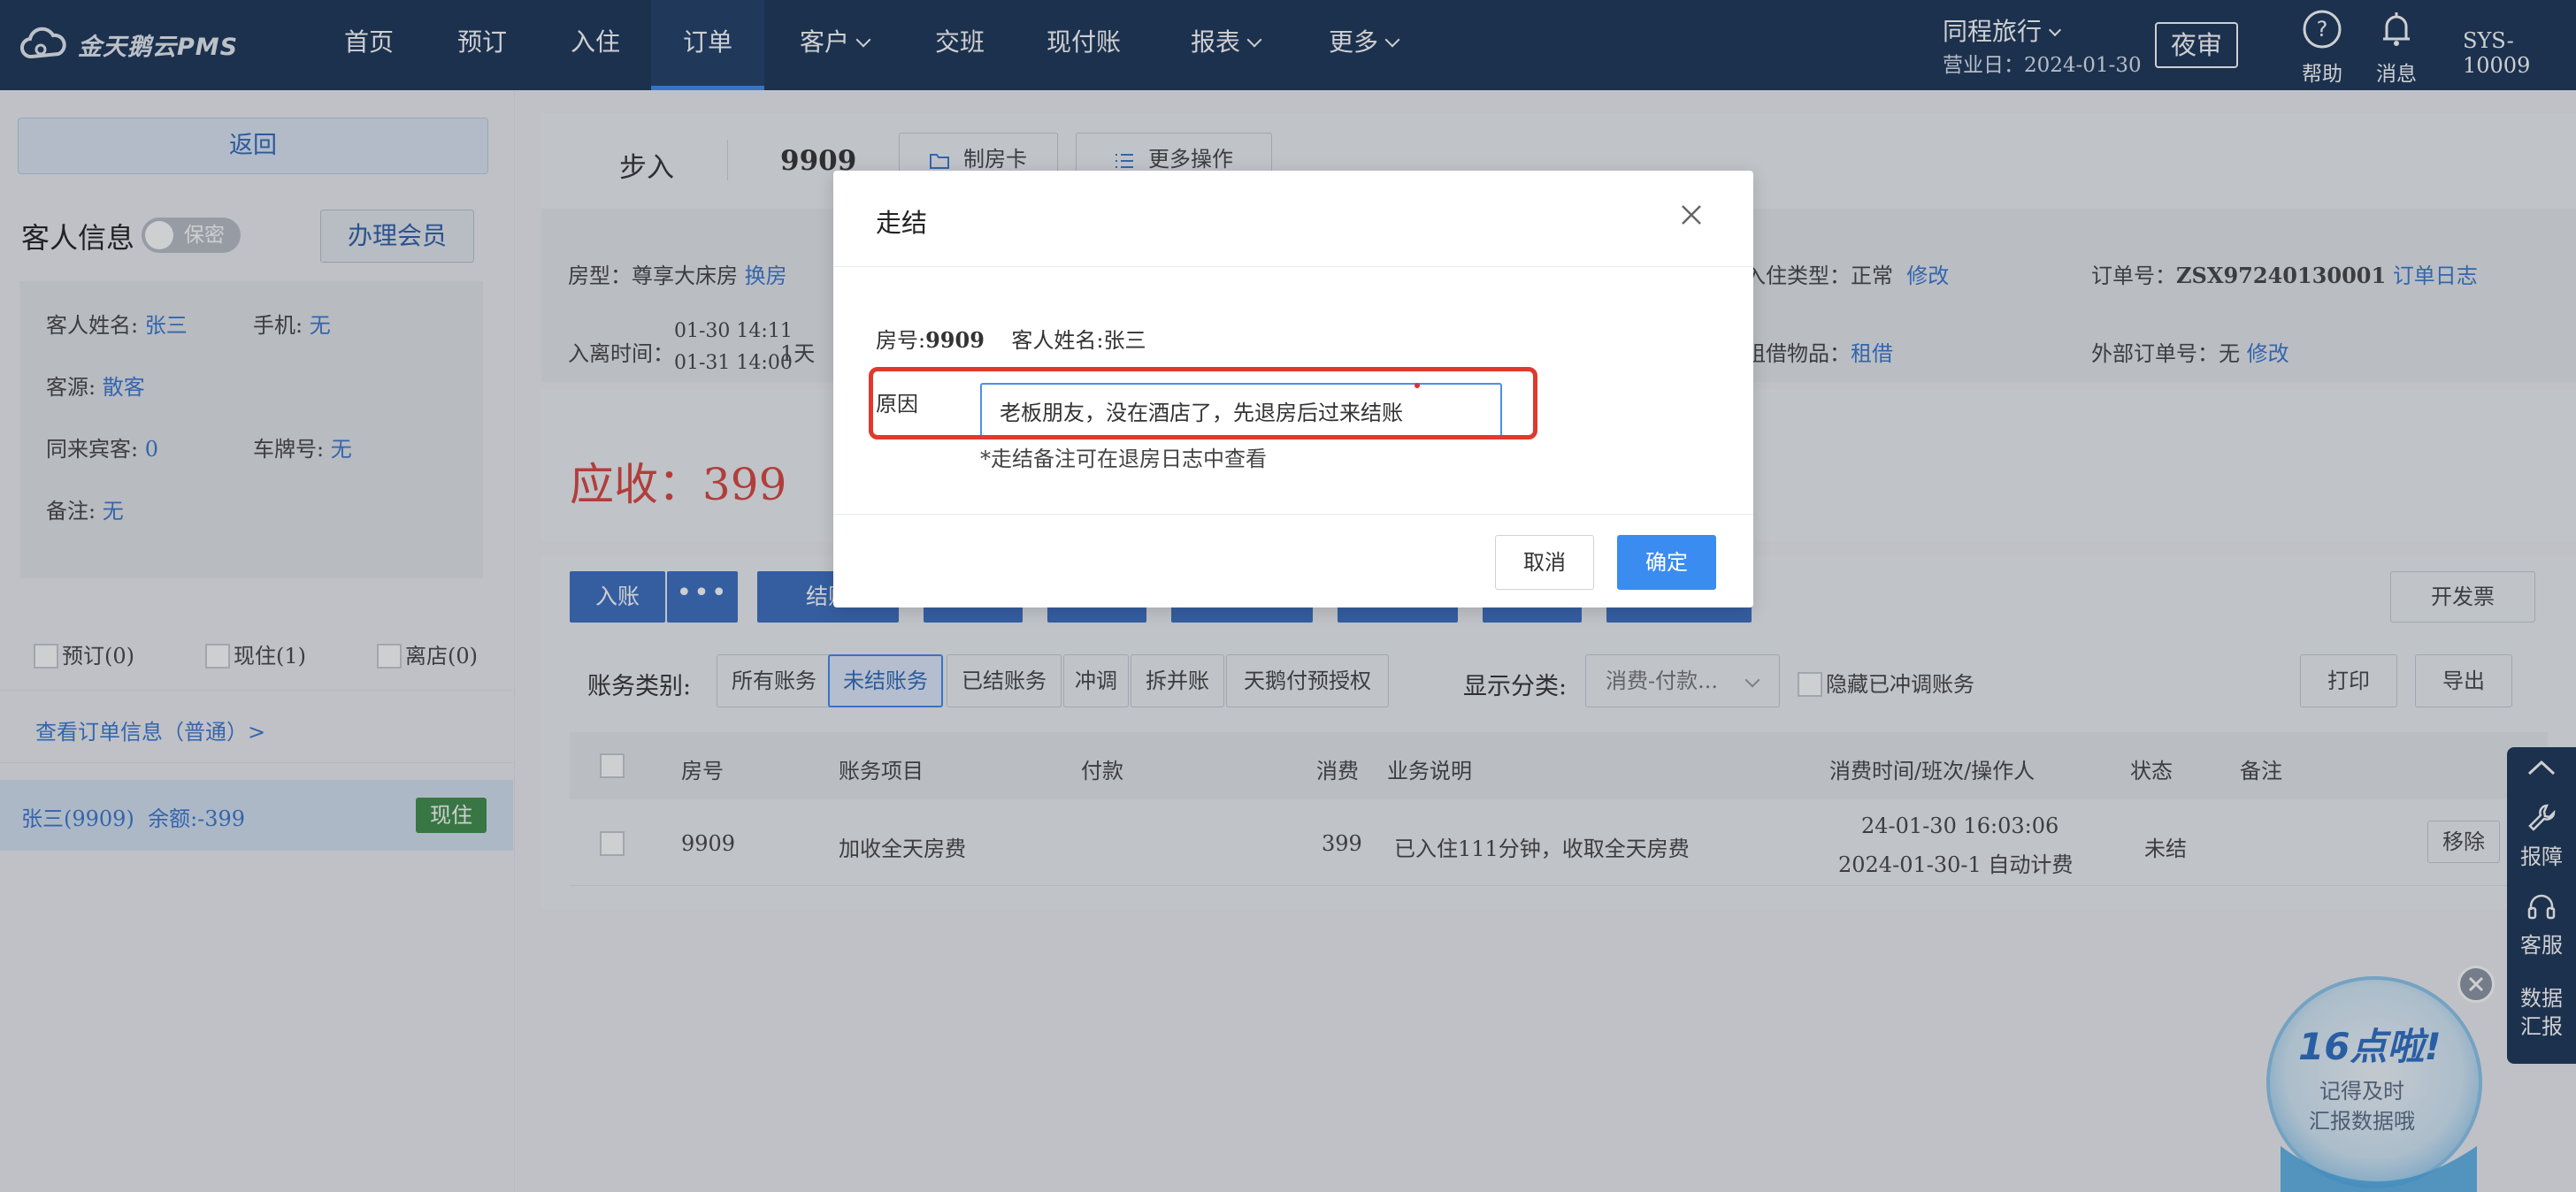 Image resolution: width=2576 pixels, height=1192 pixels. I want to click on dialog-title: 走结, so click(902, 223).